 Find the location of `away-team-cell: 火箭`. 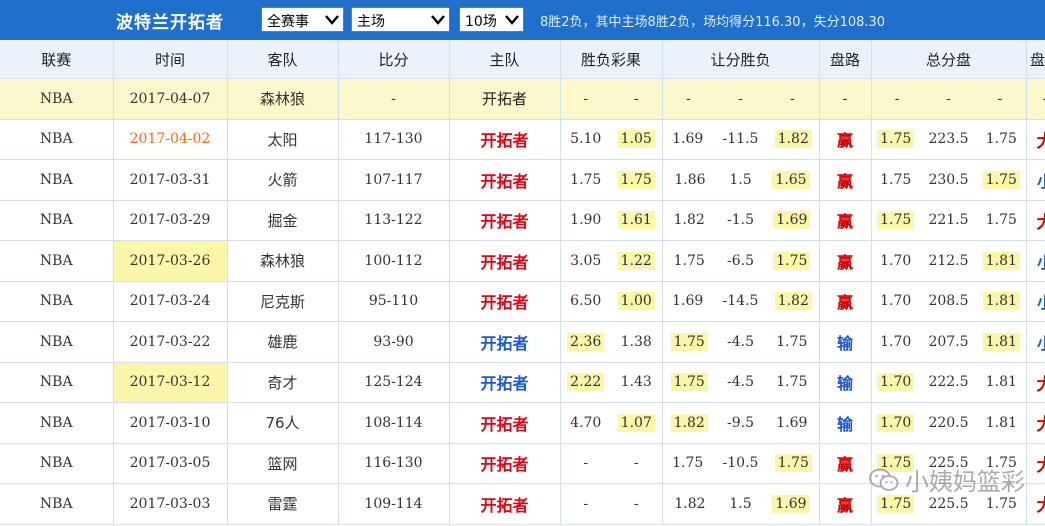

away-team-cell: 火箭 is located at coordinates (283, 180).